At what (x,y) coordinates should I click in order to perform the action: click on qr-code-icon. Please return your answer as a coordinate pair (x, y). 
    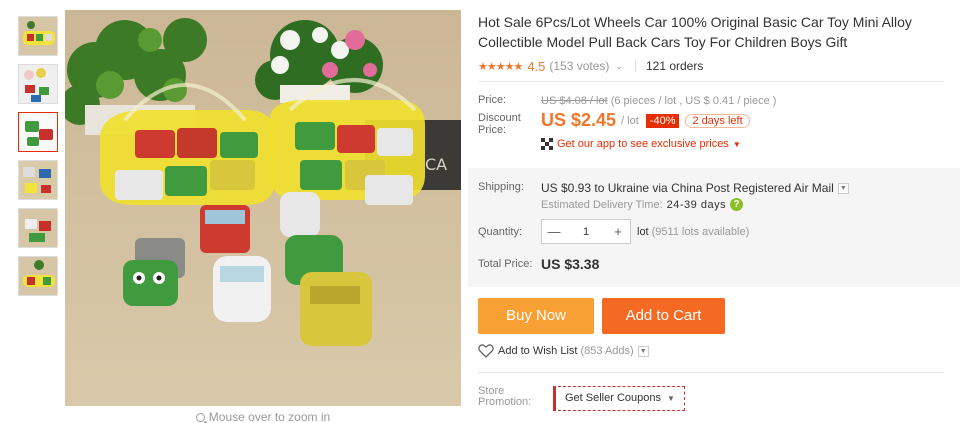
    Looking at the image, I should click on (547, 144).